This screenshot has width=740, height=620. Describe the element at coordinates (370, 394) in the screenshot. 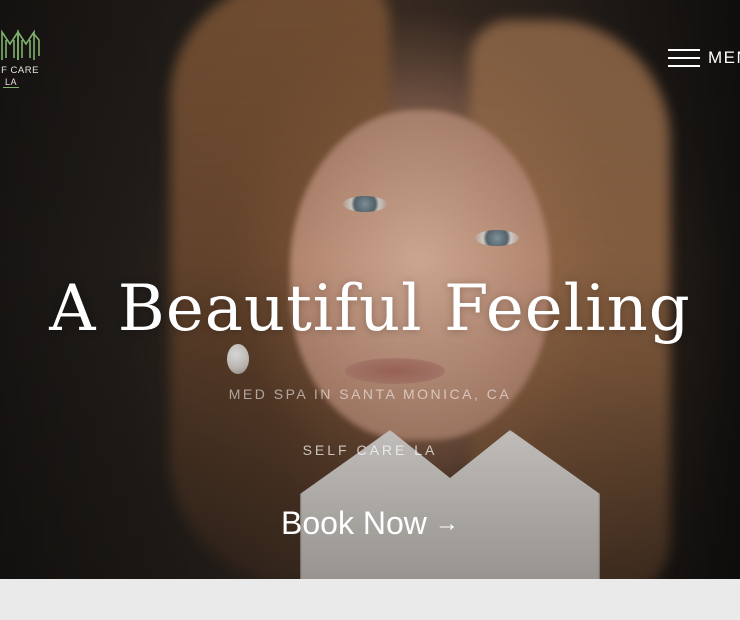

I see `hero-subline: MED SPA IN SANTA MONICA, CA` at that location.